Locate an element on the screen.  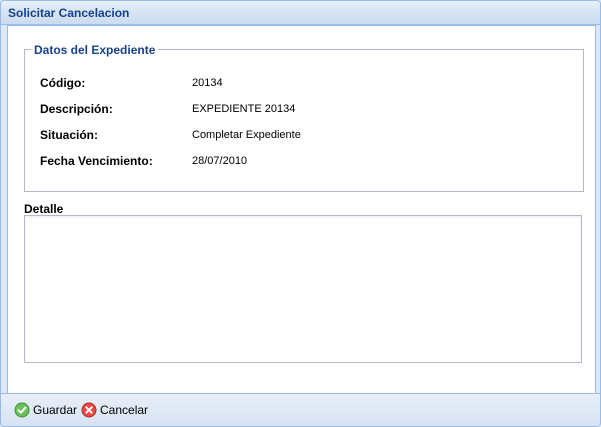
cancel-icon is located at coordinates (89, 410).